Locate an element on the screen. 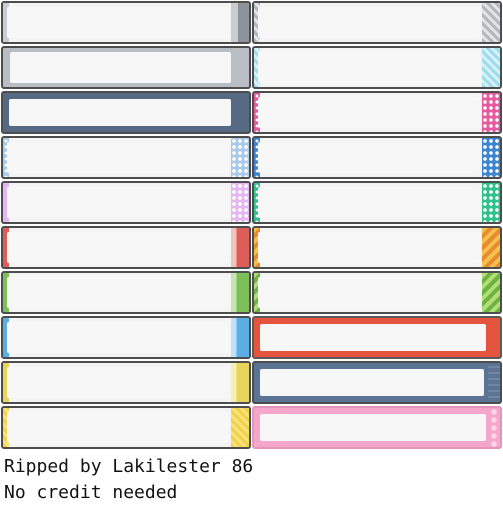  dialog-box-slate-frame is located at coordinates (377, 382).